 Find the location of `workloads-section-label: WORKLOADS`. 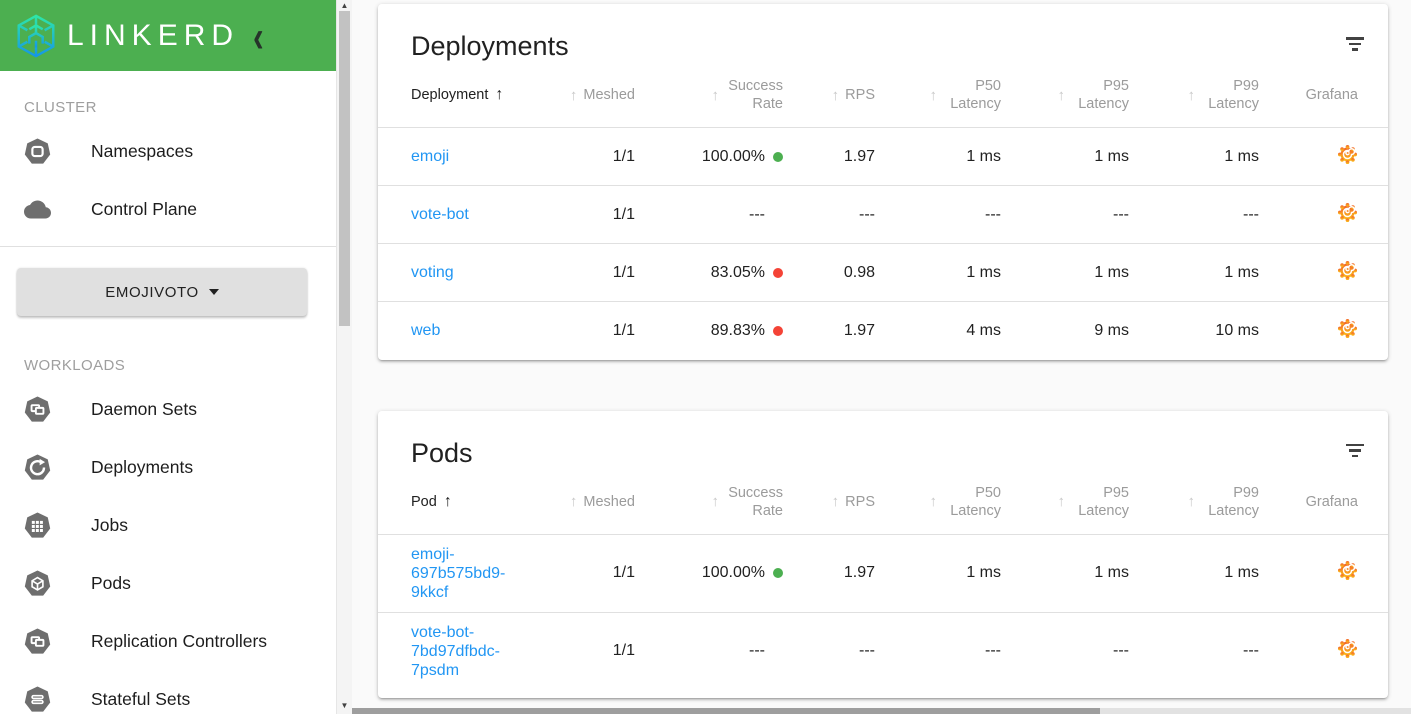

workloads-section-label: WORKLOADS is located at coordinates (75, 365).